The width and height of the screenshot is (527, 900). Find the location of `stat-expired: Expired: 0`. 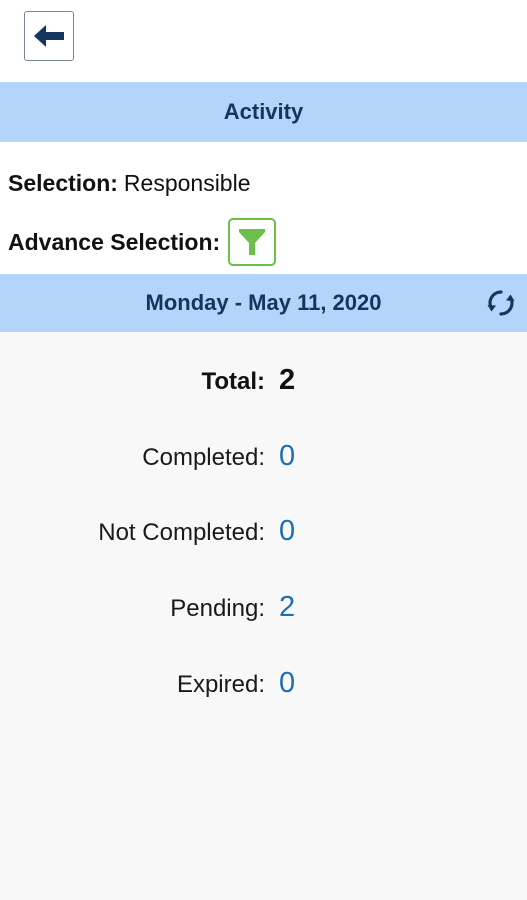

stat-expired: Expired: 0 is located at coordinates (263, 685).